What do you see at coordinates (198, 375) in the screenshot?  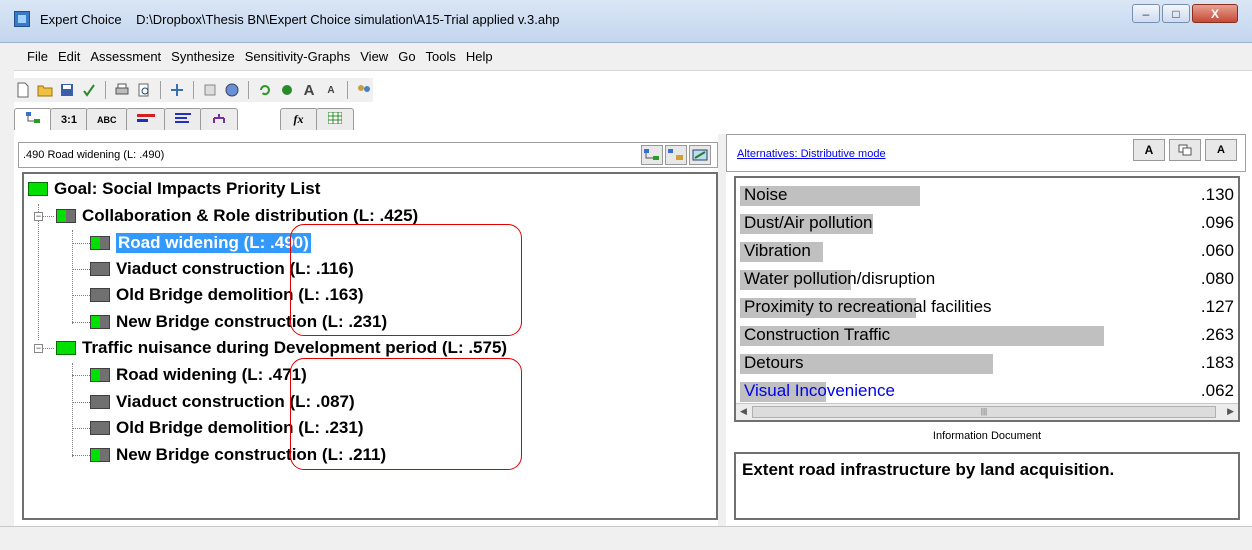 I see `tree-node: Road widening (L: .471)` at bounding box center [198, 375].